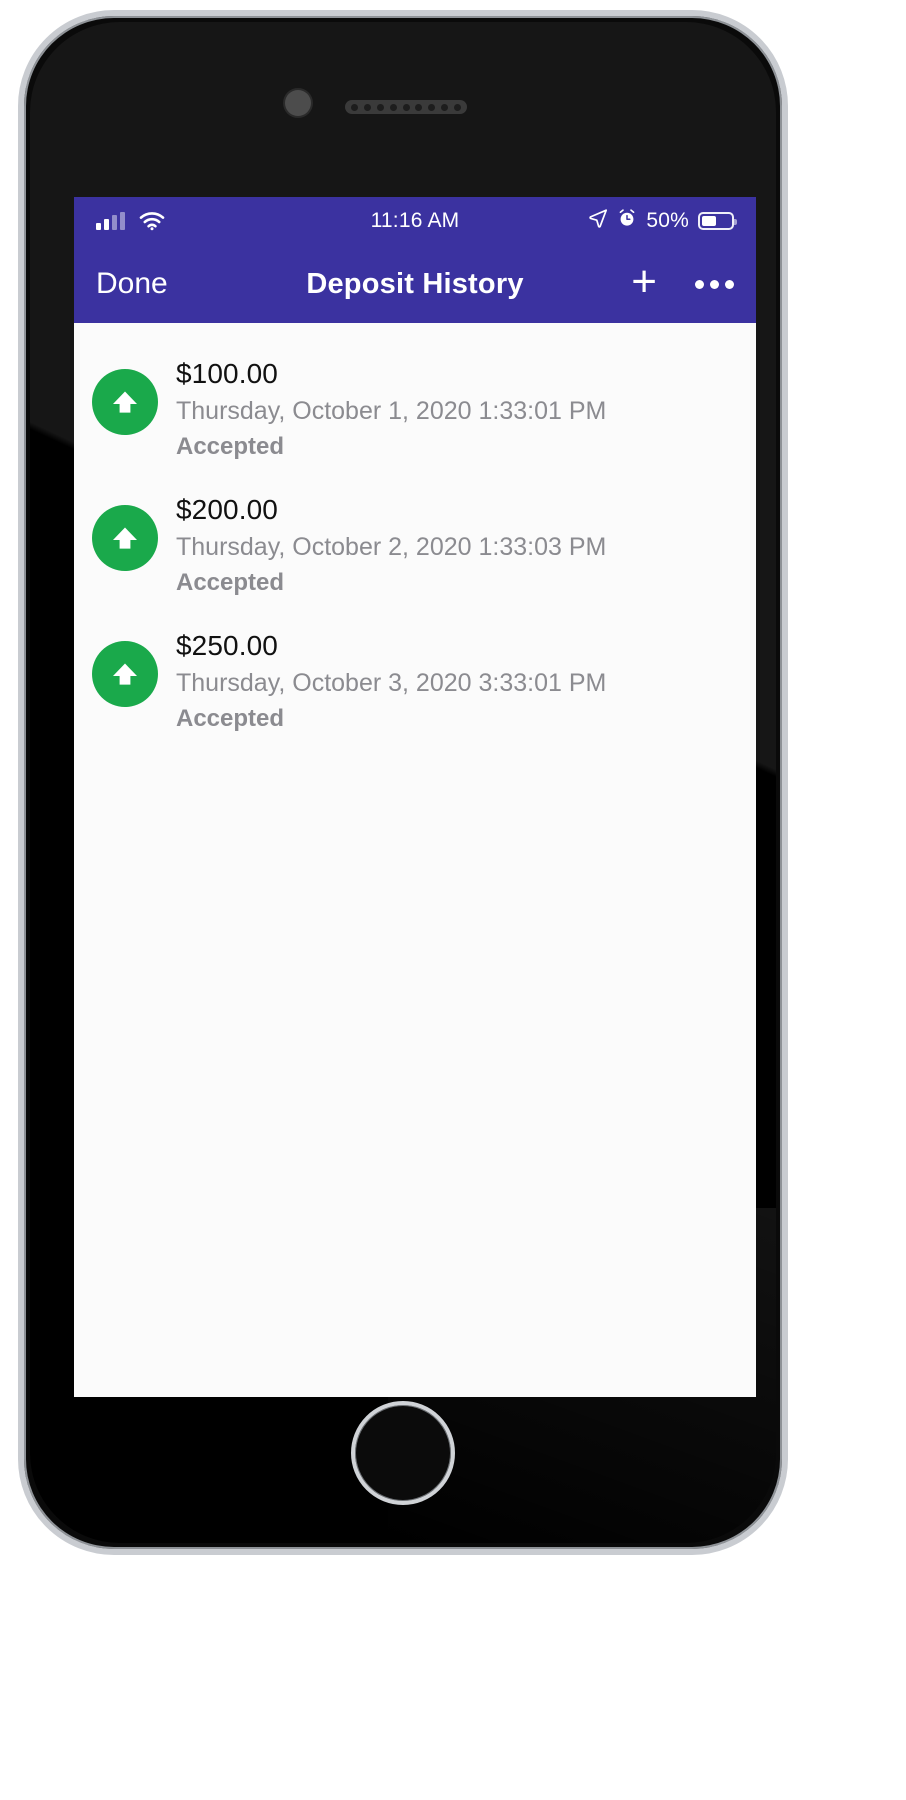  What do you see at coordinates (132, 284) in the screenshot?
I see `done-button: Done` at bounding box center [132, 284].